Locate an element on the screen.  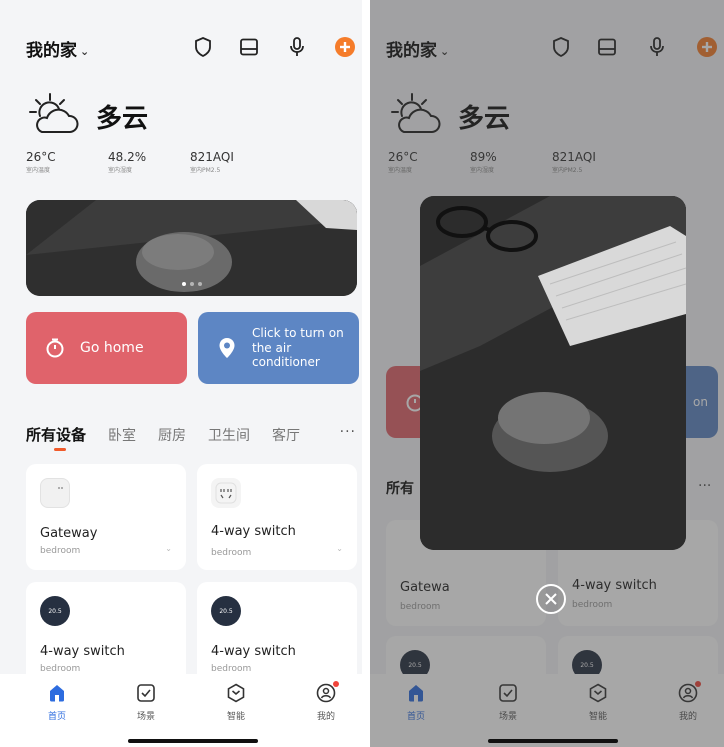
carousel-dots is located at coordinates (192, 284).